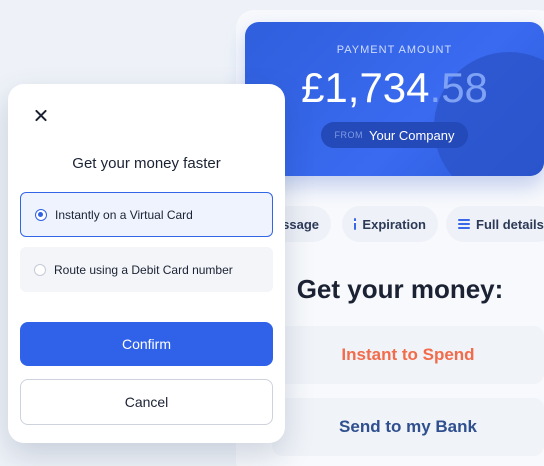  What do you see at coordinates (348, 135) in the screenshot?
I see `from-label: FROM` at bounding box center [348, 135].